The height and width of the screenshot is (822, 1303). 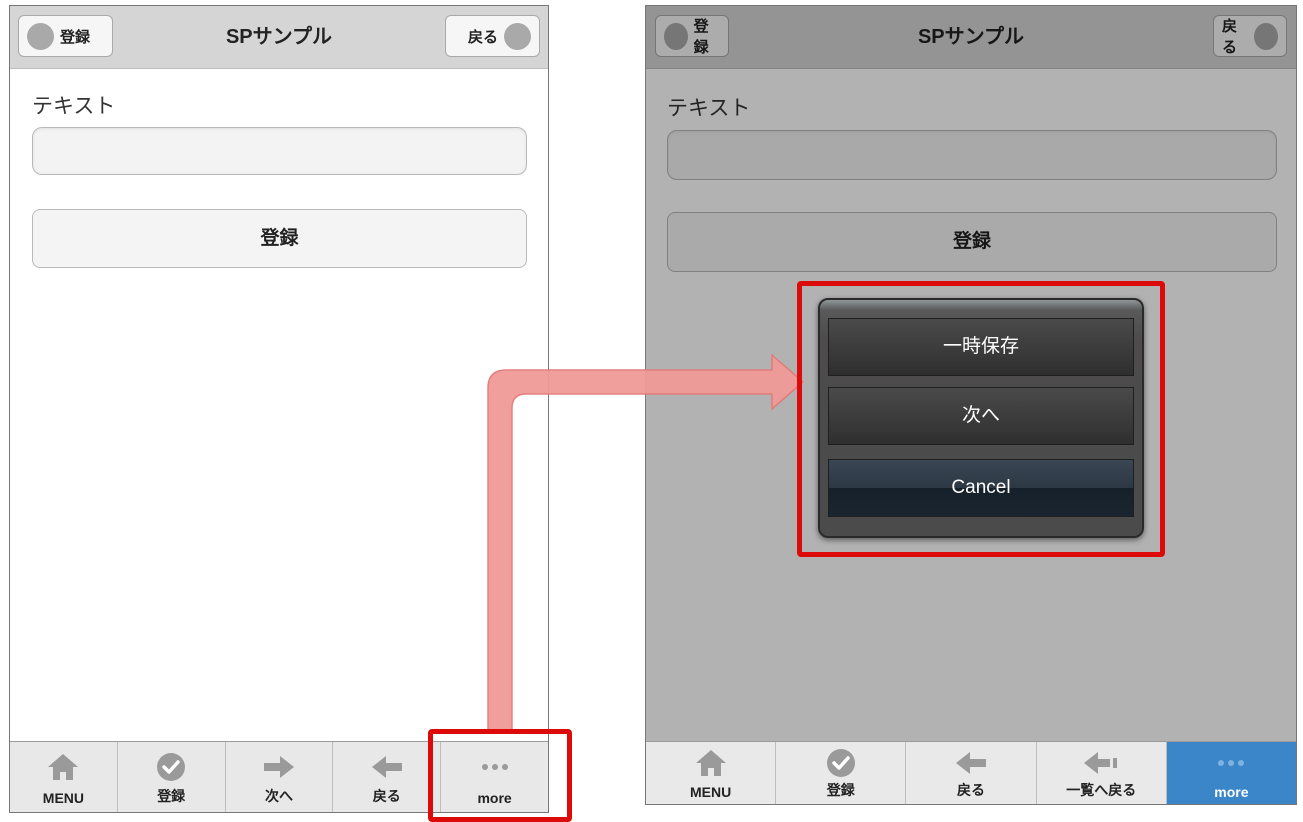 What do you see at coordinates (1101, 790) in the screenshot?
I see `tab-back-to-list-label: 一覧へ戻る` at bounding box center [1101, 790].